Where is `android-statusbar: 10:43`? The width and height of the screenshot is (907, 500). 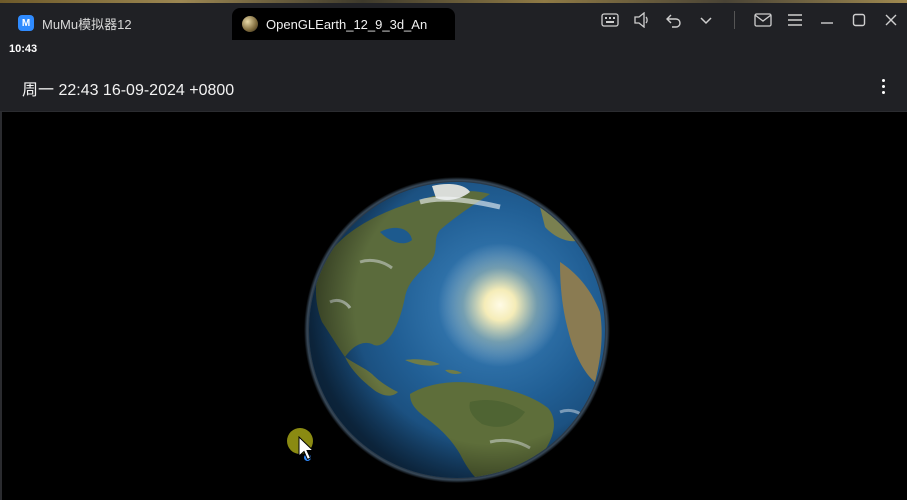
android-statusbar: 10:43 is located at coordinates (453, 50).